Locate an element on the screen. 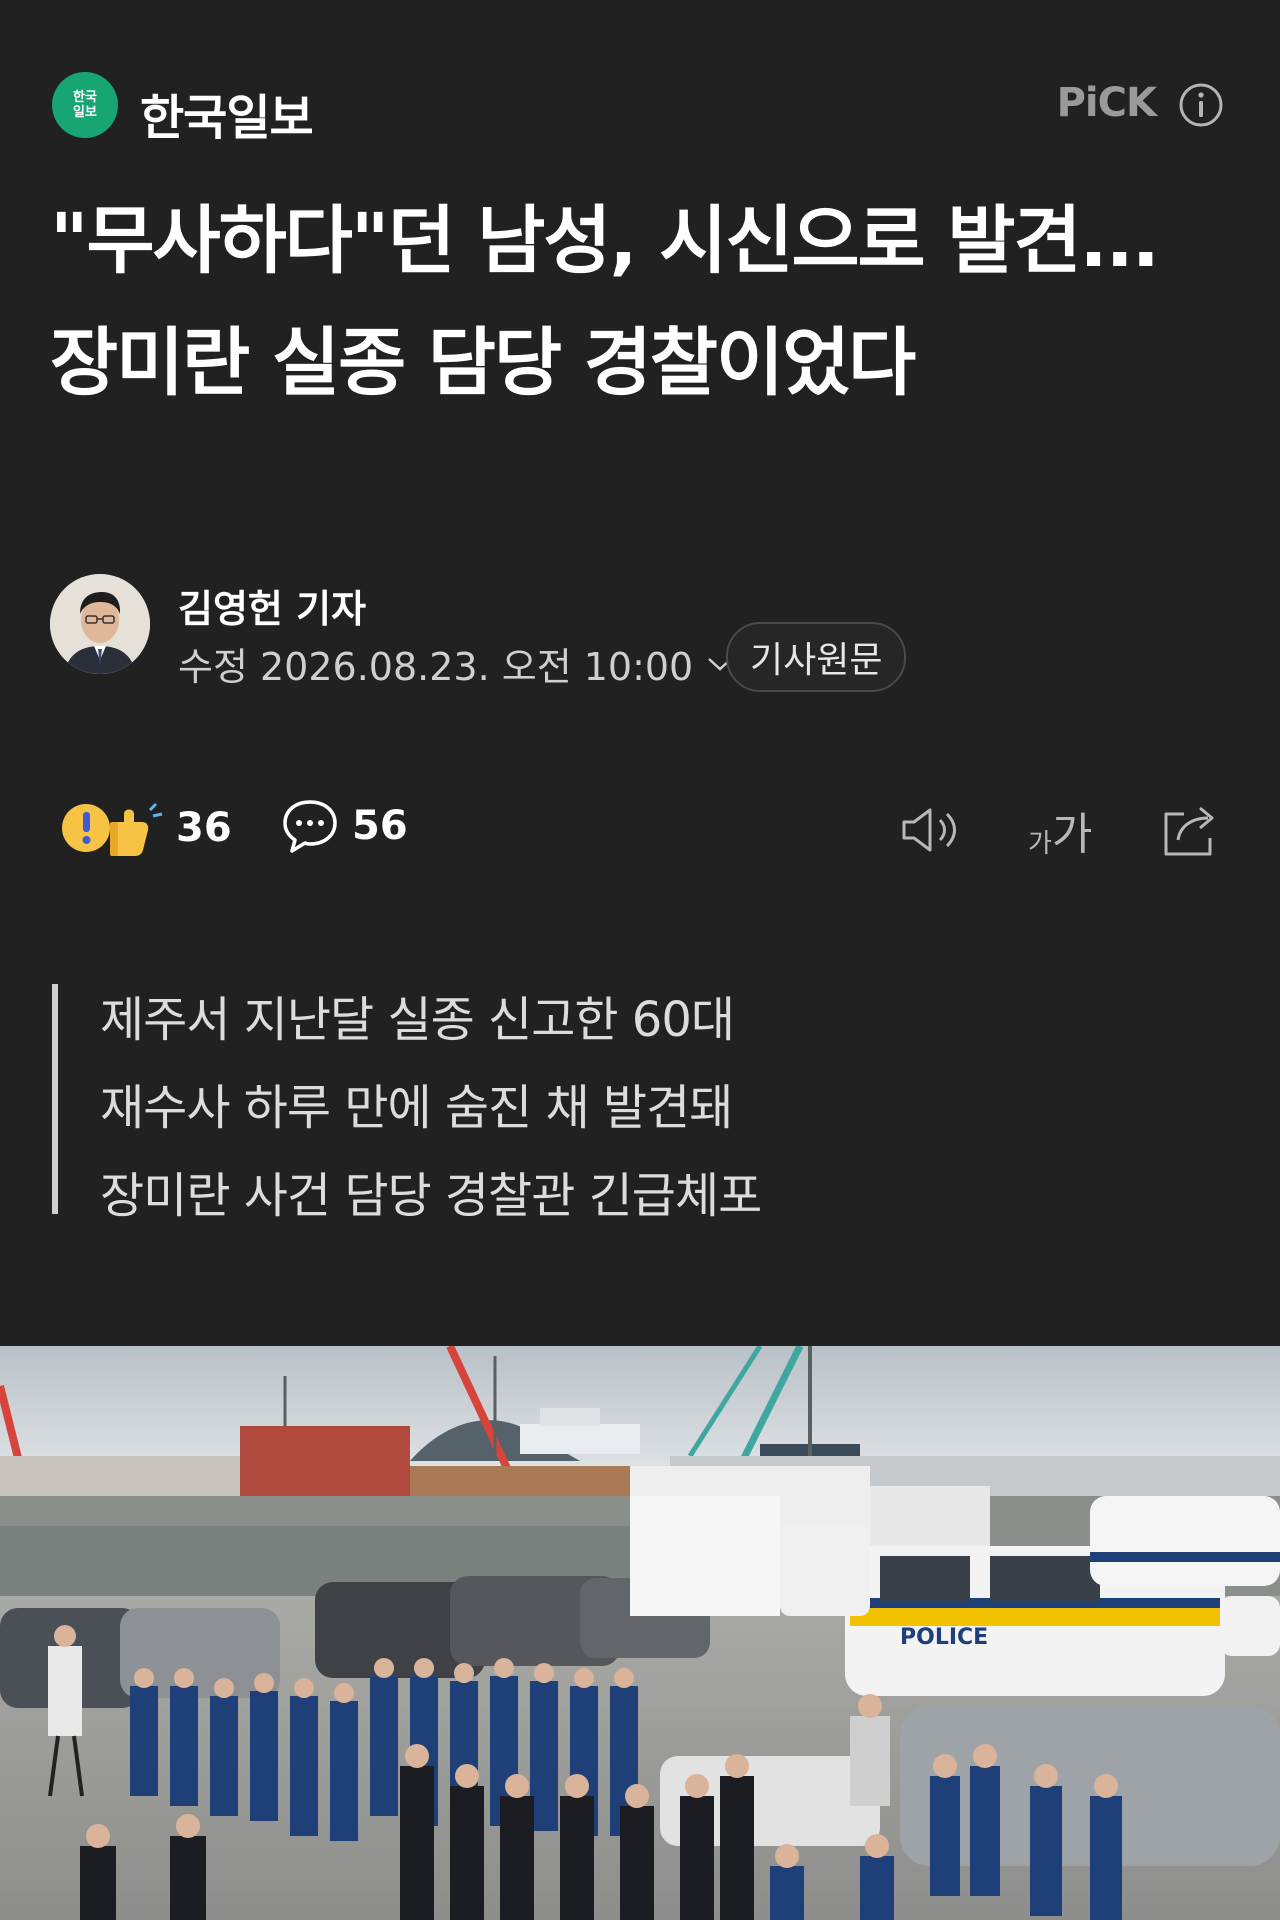  summary-line: 재수사 하루 만에 숨진 채 발견돼 is located at coordinates (416, 1108).